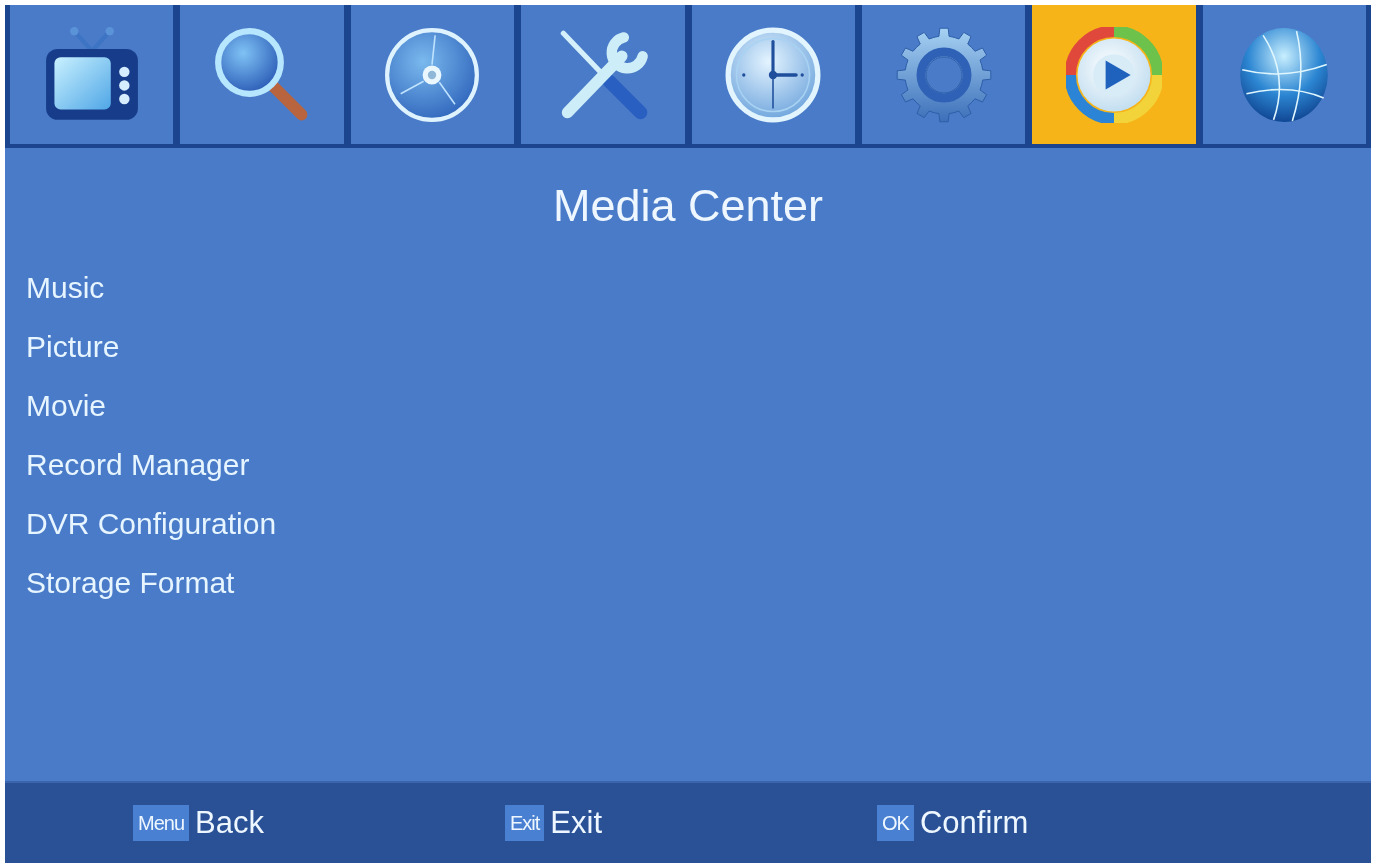  Describe the element at coordinates (130, 582) in the screenshot. I see `menu-item: Storage Format` at that location.